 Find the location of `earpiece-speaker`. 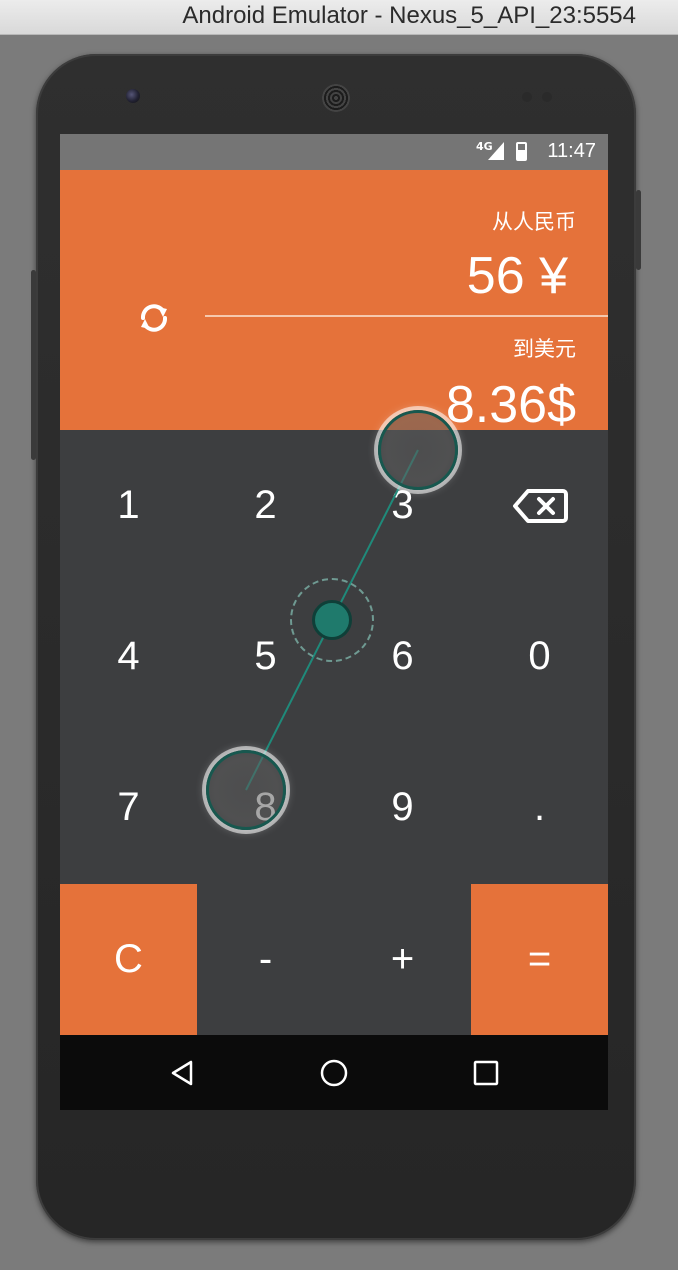

earpiece-speaker is located at coordinates (336, 98).